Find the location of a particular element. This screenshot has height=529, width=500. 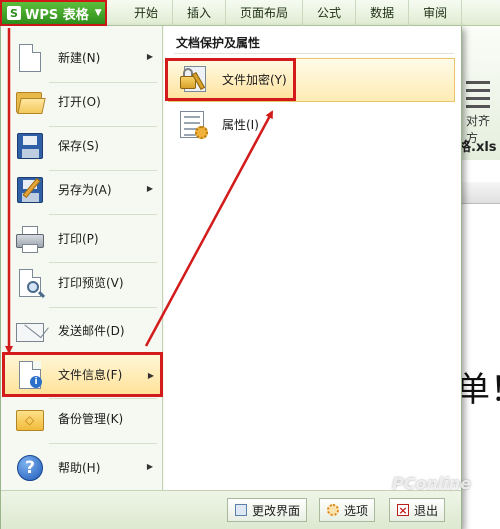

file-info-icon: i is located at coordinates (30, 375).